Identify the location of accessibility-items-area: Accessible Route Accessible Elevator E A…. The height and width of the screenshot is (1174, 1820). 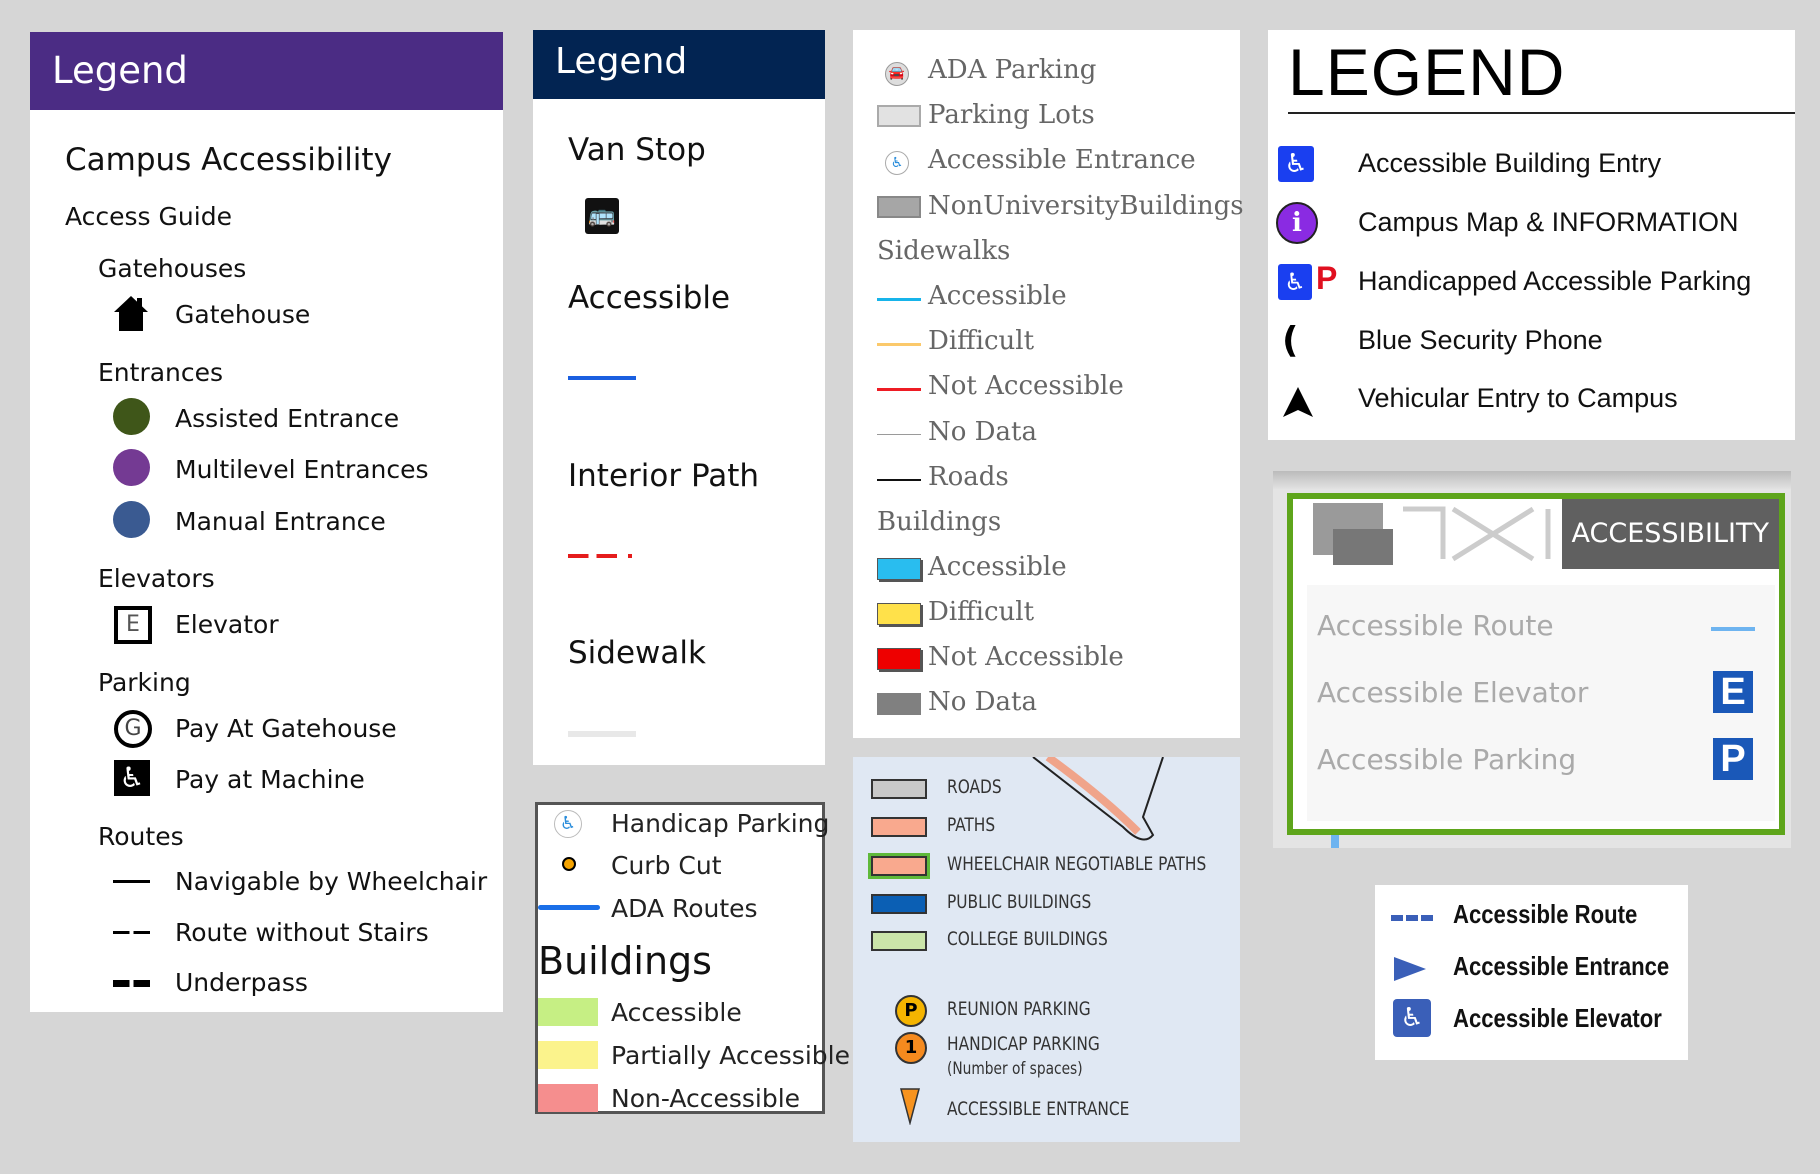
(1541, 703).